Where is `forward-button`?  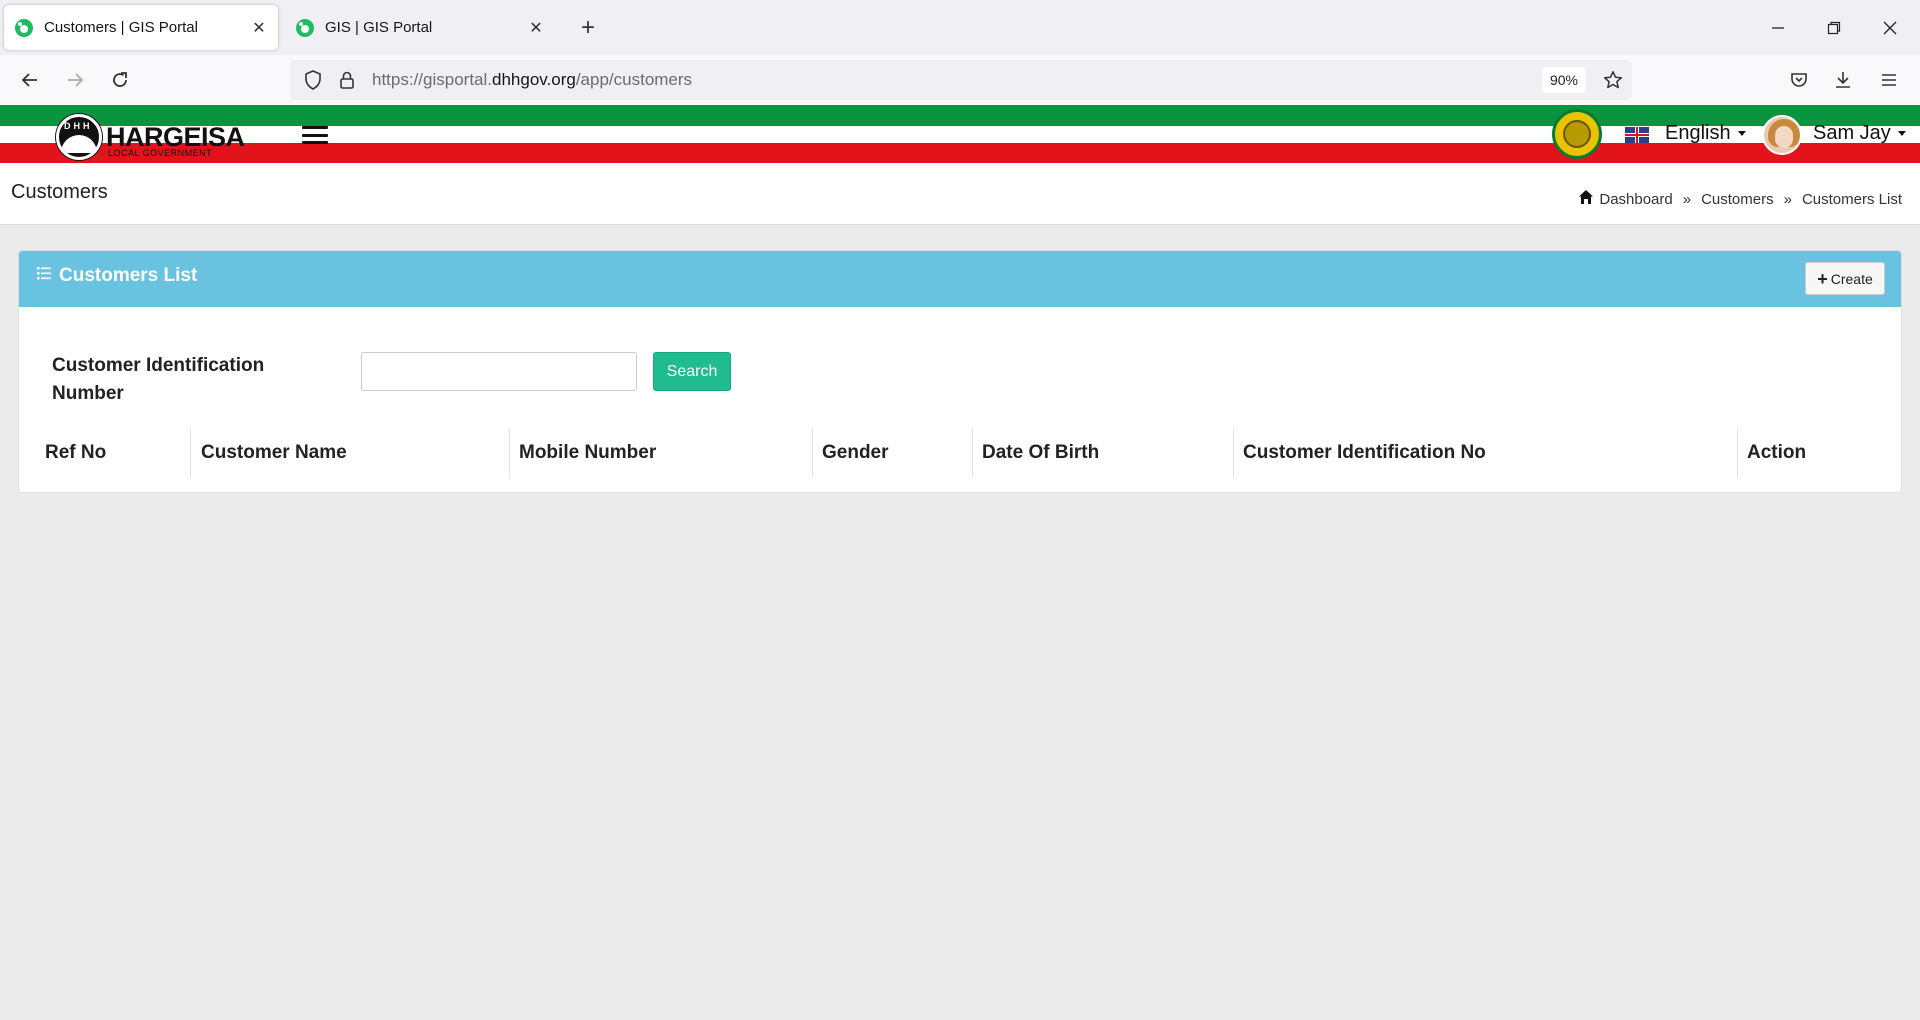
forward-button is located at coordinates (75, 80).